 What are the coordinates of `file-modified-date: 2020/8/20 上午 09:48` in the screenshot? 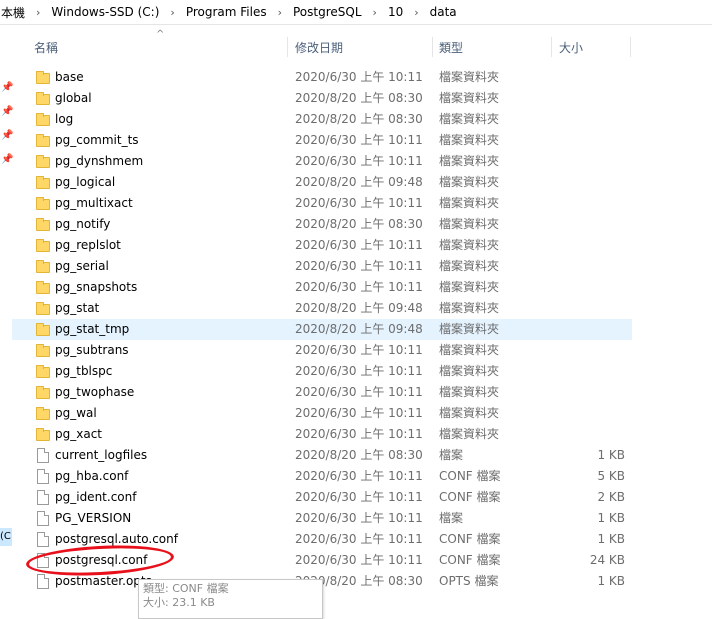 It's located at (359, 182).